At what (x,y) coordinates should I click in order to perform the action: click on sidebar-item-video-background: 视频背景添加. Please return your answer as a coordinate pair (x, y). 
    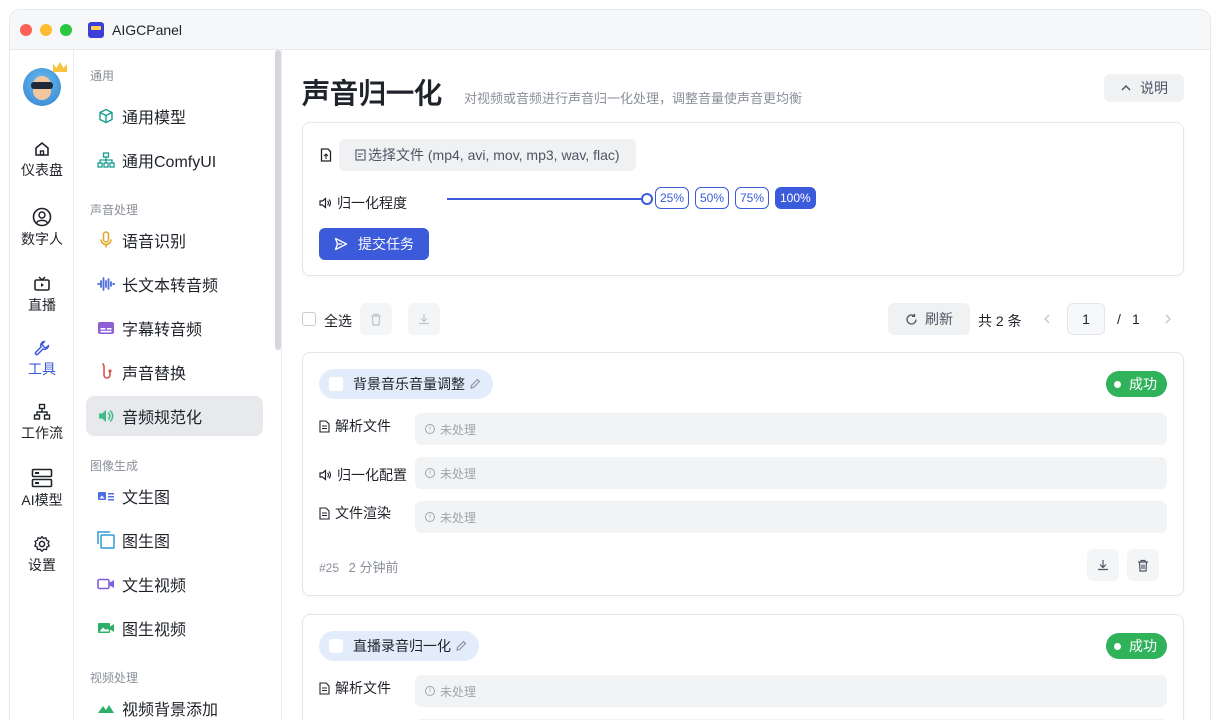
    Looking at the image, I should click on (174, 704).